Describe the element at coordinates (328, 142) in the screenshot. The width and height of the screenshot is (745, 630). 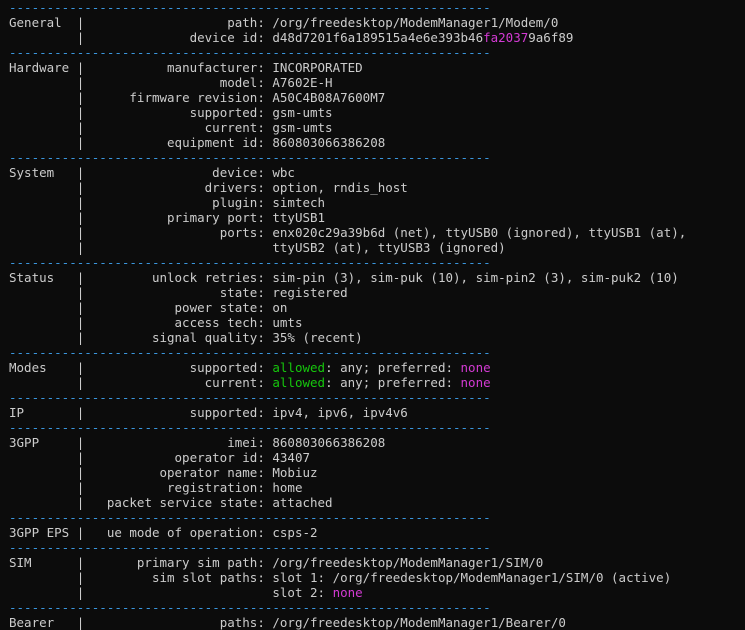
I see `field-value: 860803066386208` at that location.